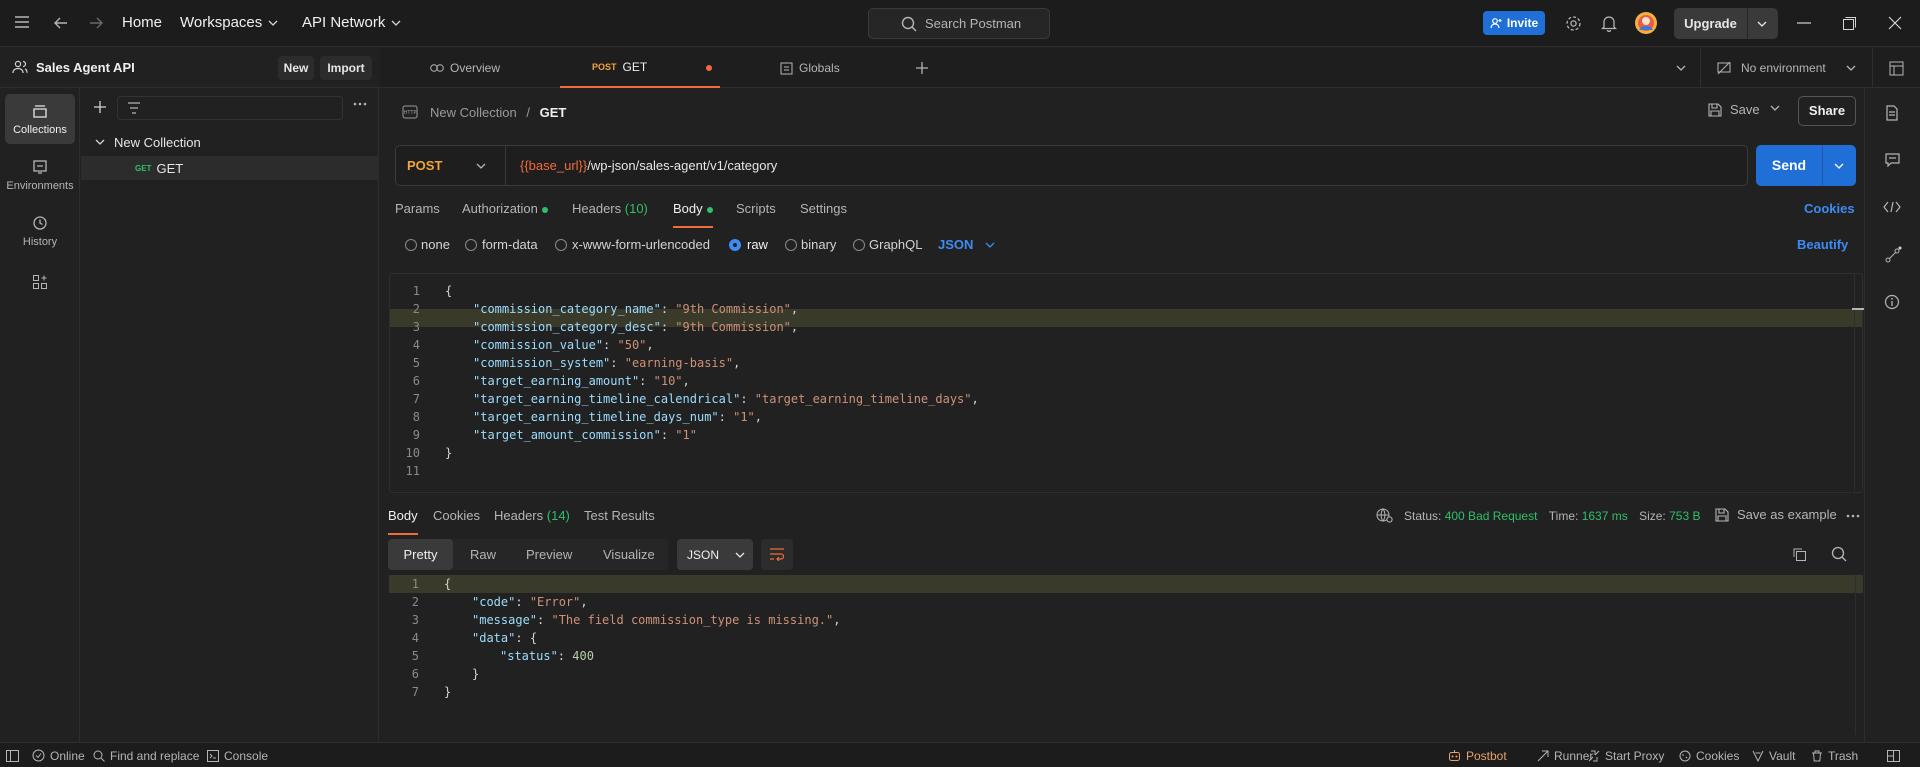 The height and width of the screenshot is (767, 1920). I want to click on radio-urlencoded, so click(561, 245).